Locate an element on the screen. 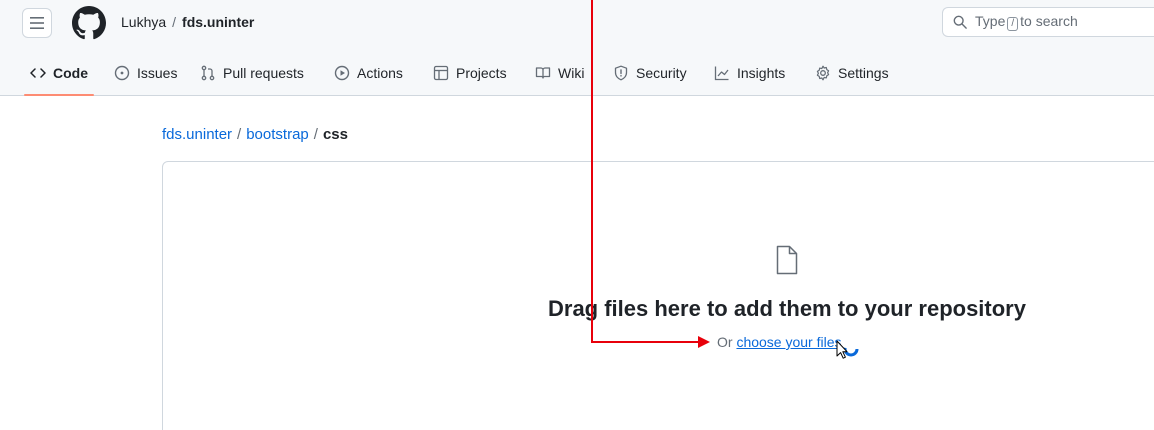 Image resolution: width=1154 pixels, height=430 pixels. path-current: css is located at coordinates (335, 134).